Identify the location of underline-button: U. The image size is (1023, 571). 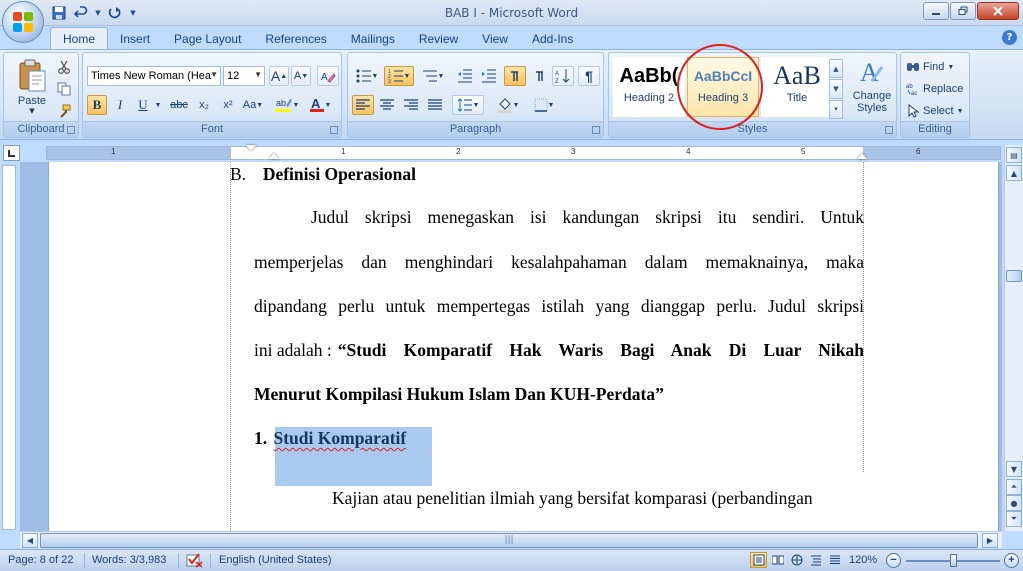
(143, 105).